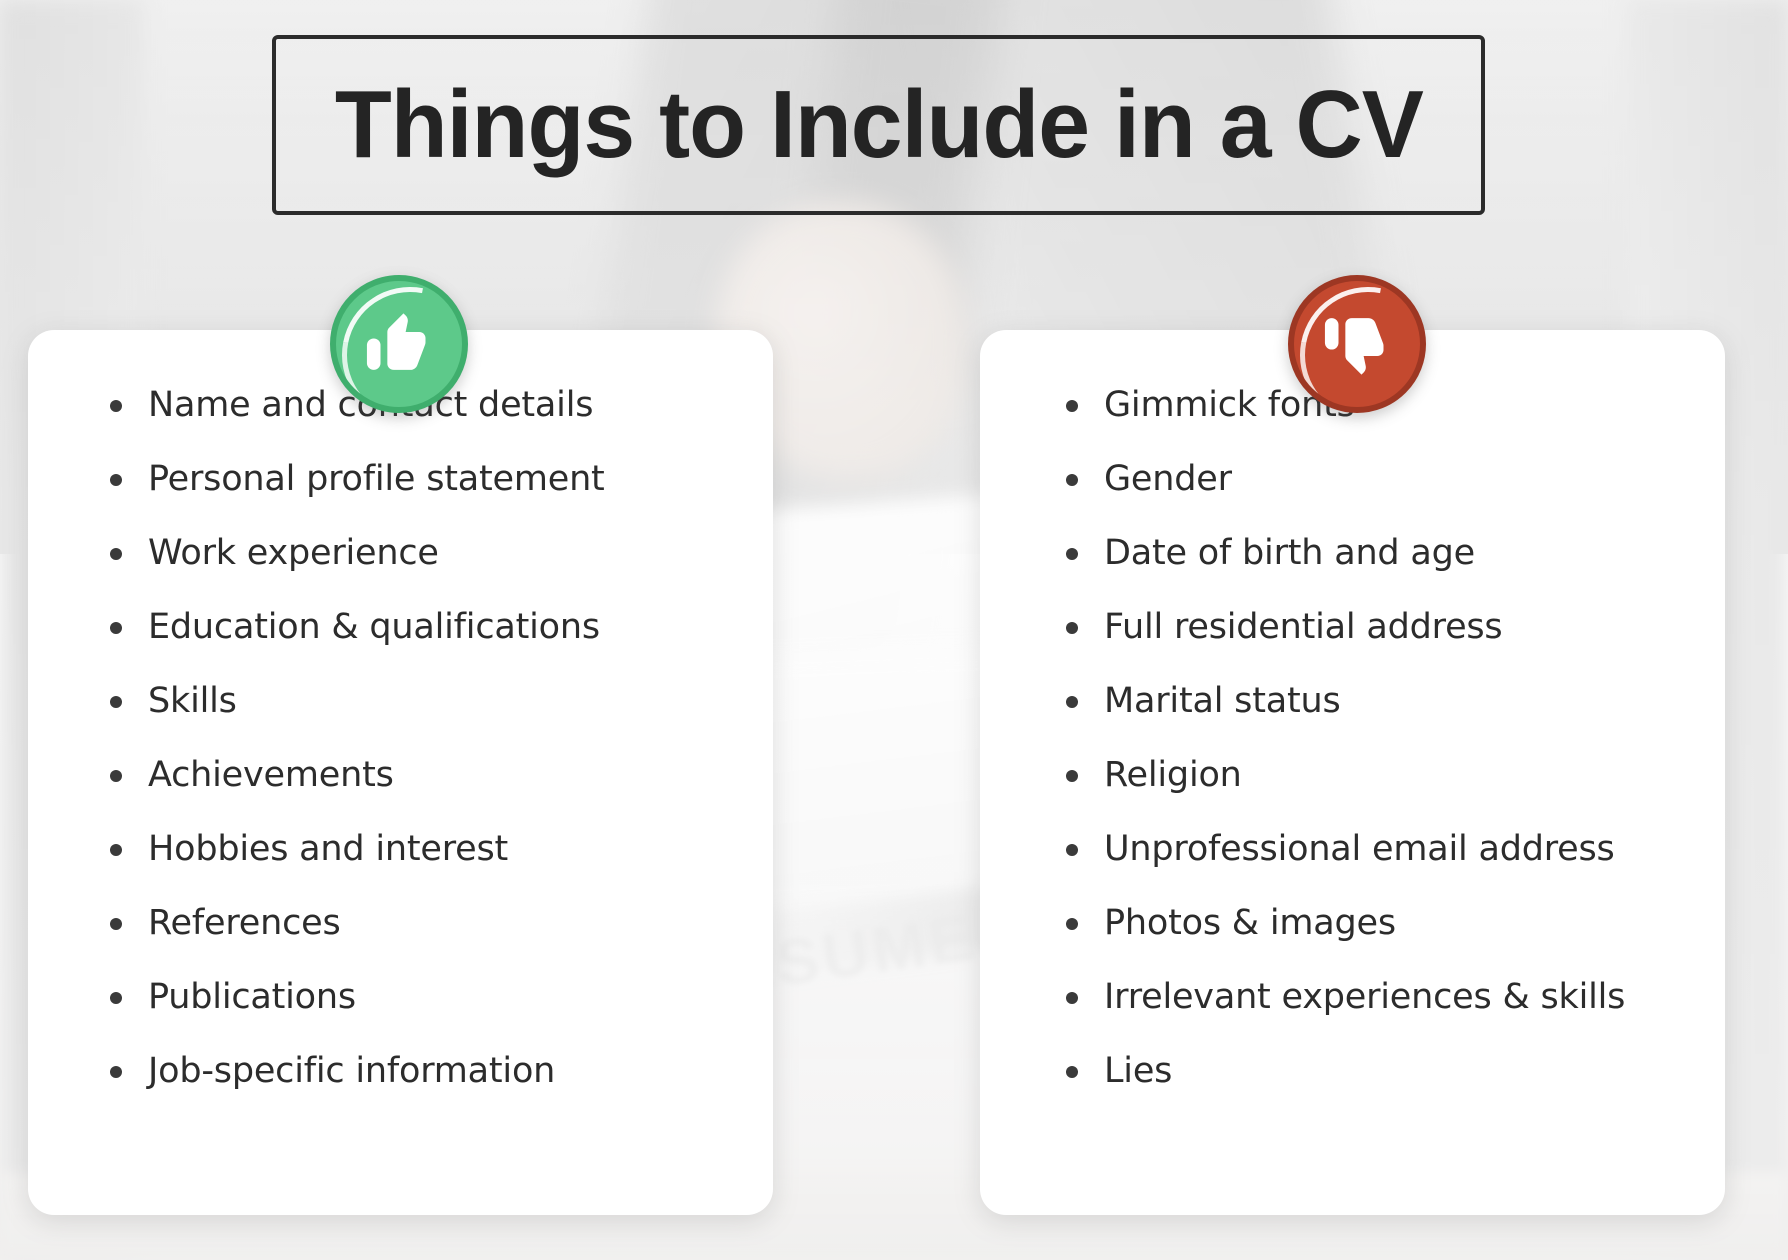 The height and width of the screenshot is (1260, 1788). I want to click on list-item-label: Education & qualifications, so click(374, 627).